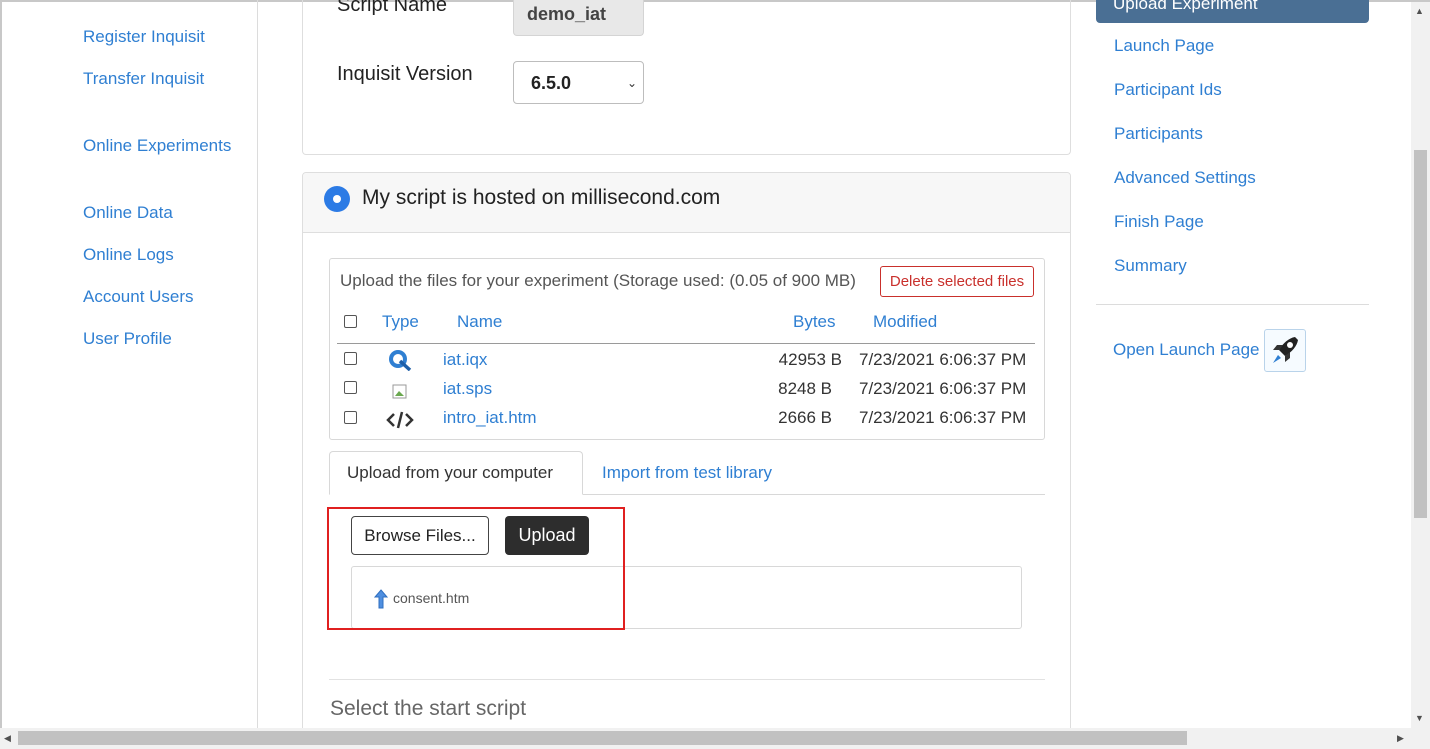 This screenshot has height=749, width=1430. I want to click on left-nav-transfer-inquisit: Transfer Inquisit, so click(158, 78).